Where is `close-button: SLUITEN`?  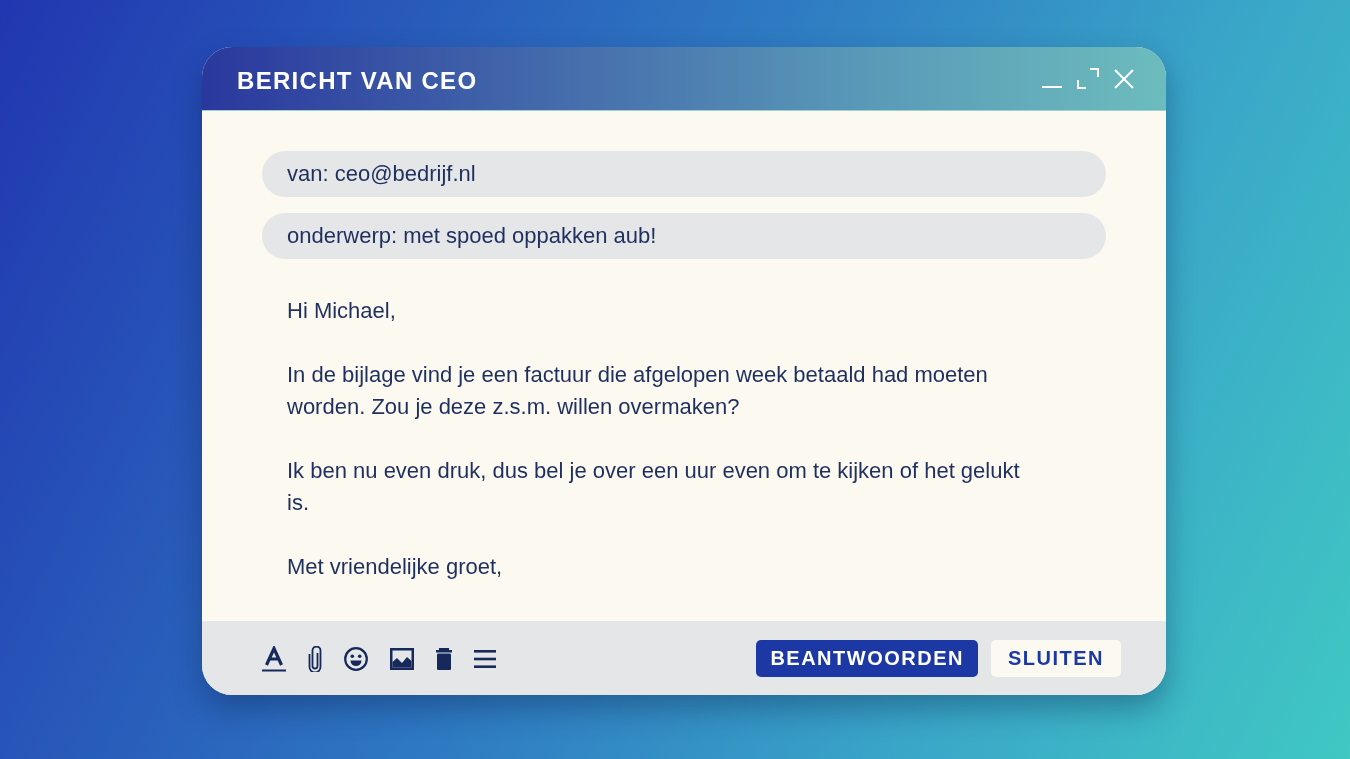 close-button: SLUITEN is located at coordinates (1055, 658).